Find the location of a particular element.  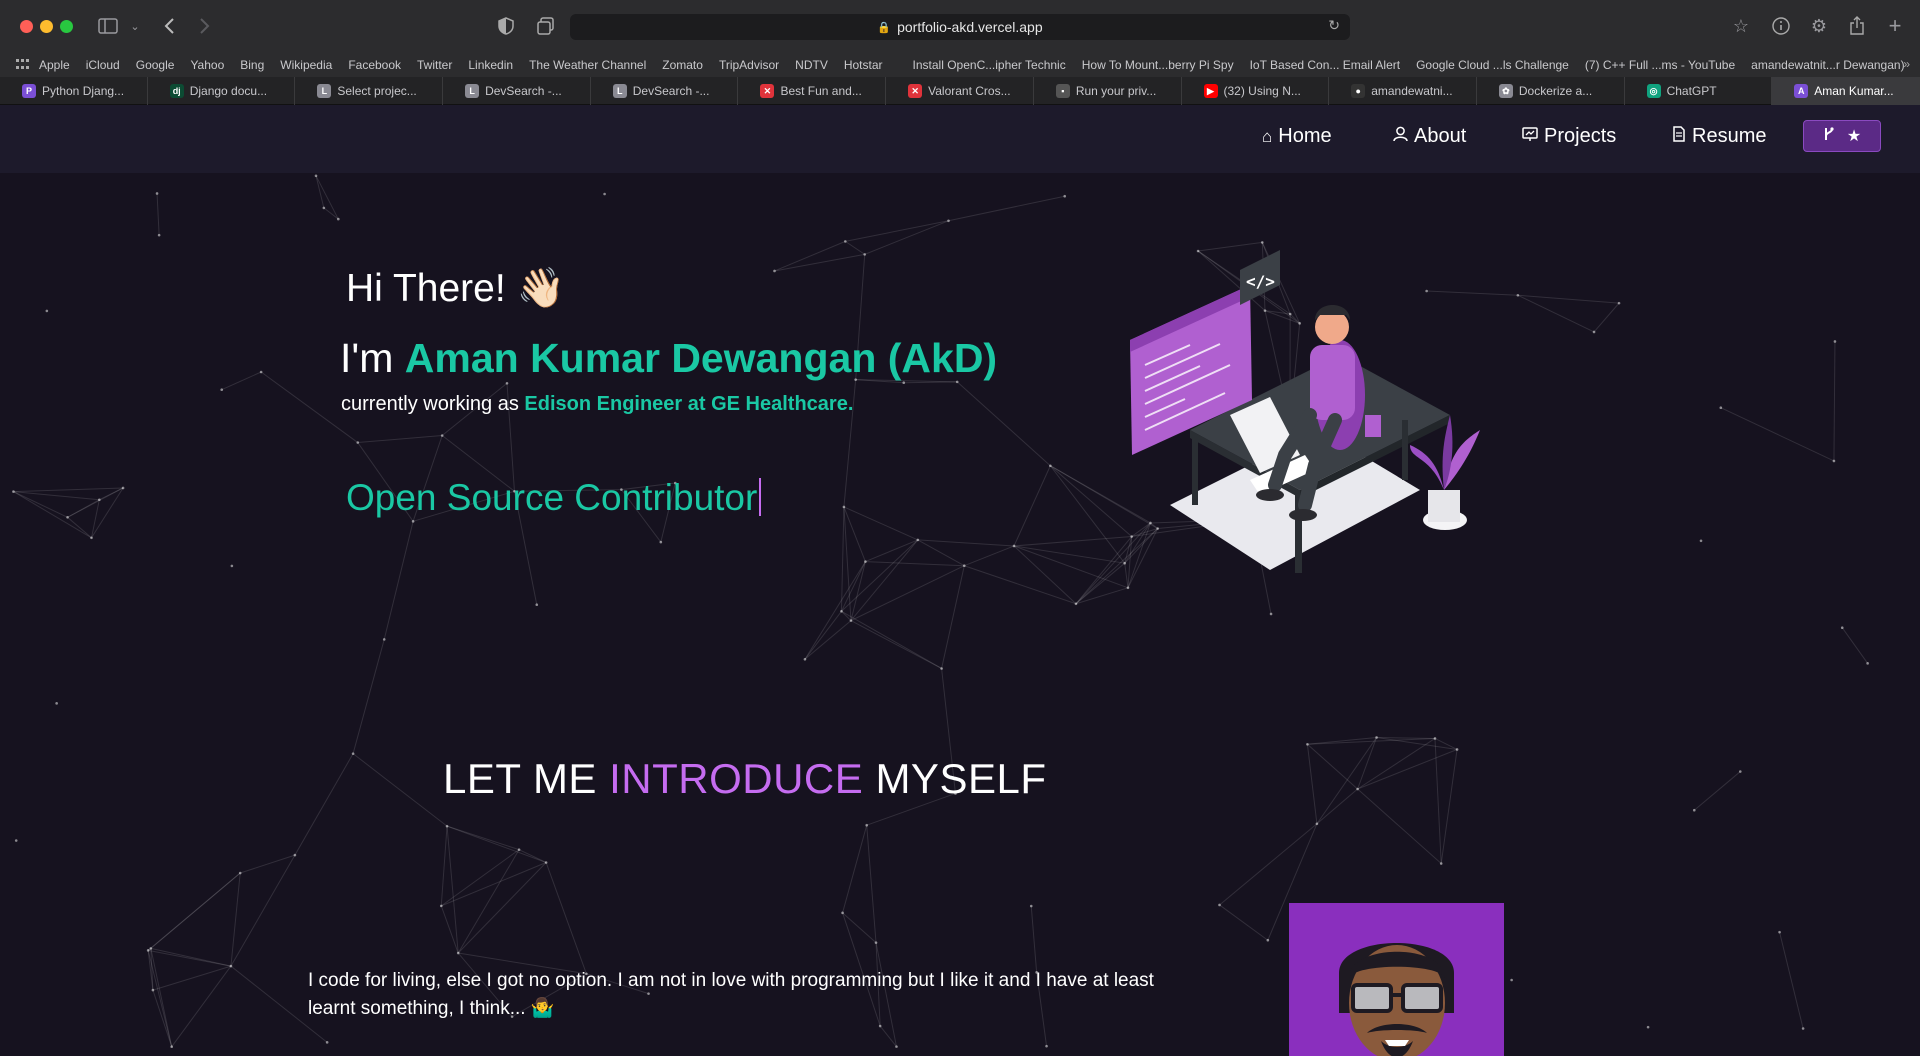

address-bar: 🔒 portfolio-akd.vercel.app ↻ is located at coordinates (960, 27).